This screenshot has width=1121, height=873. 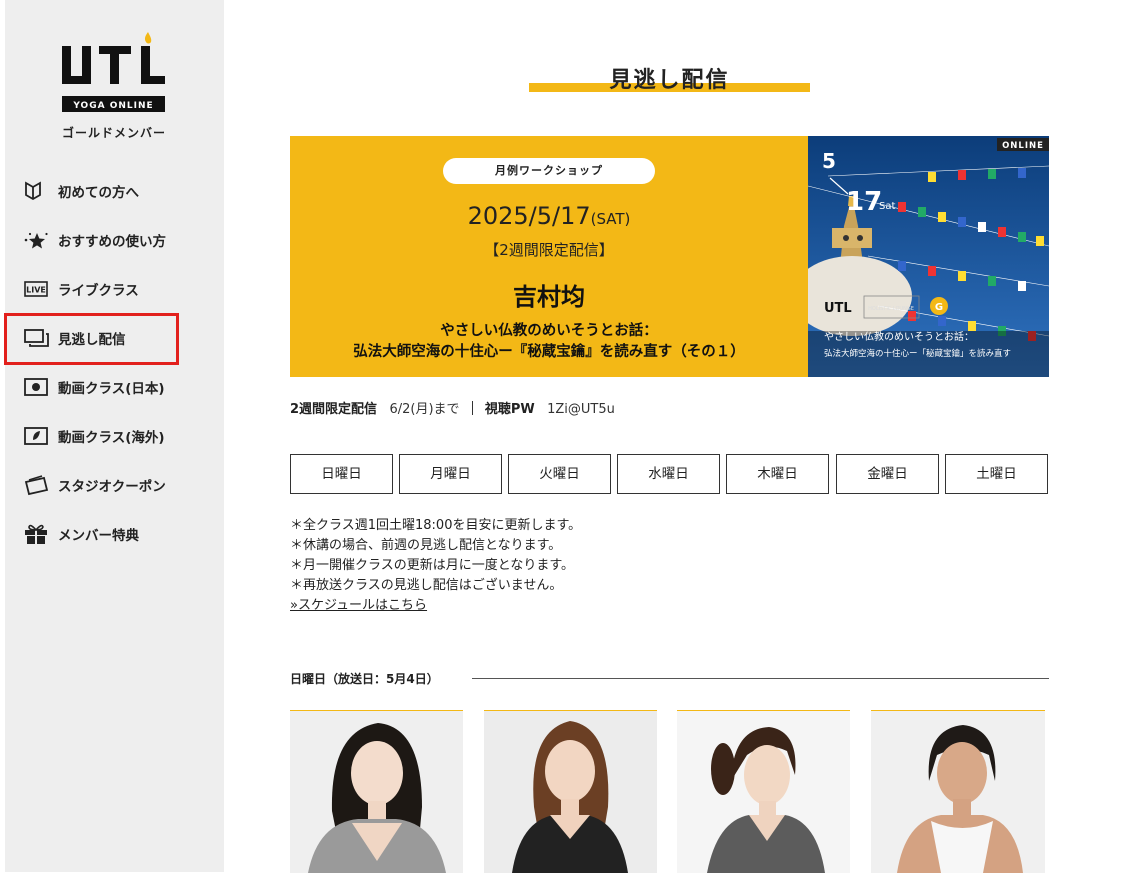 I want to click on sidebar-item-video-overseas: 動画クラス(海外), so click(x=124, y=436).